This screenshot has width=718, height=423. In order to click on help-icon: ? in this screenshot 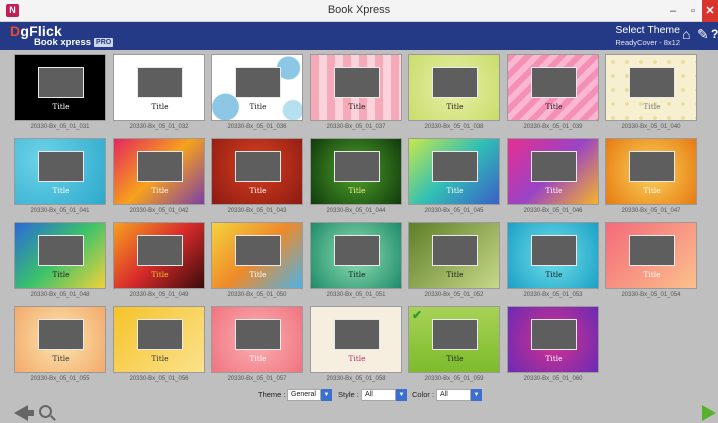, I will do `click(714, 34)`.